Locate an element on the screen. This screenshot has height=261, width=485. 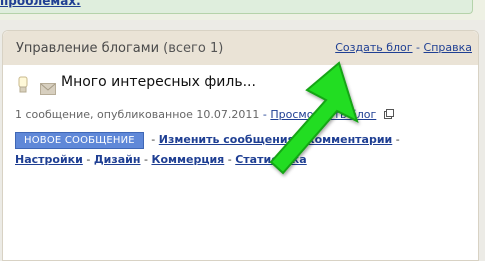
lamp-icon is located at coordinates (23, 87).